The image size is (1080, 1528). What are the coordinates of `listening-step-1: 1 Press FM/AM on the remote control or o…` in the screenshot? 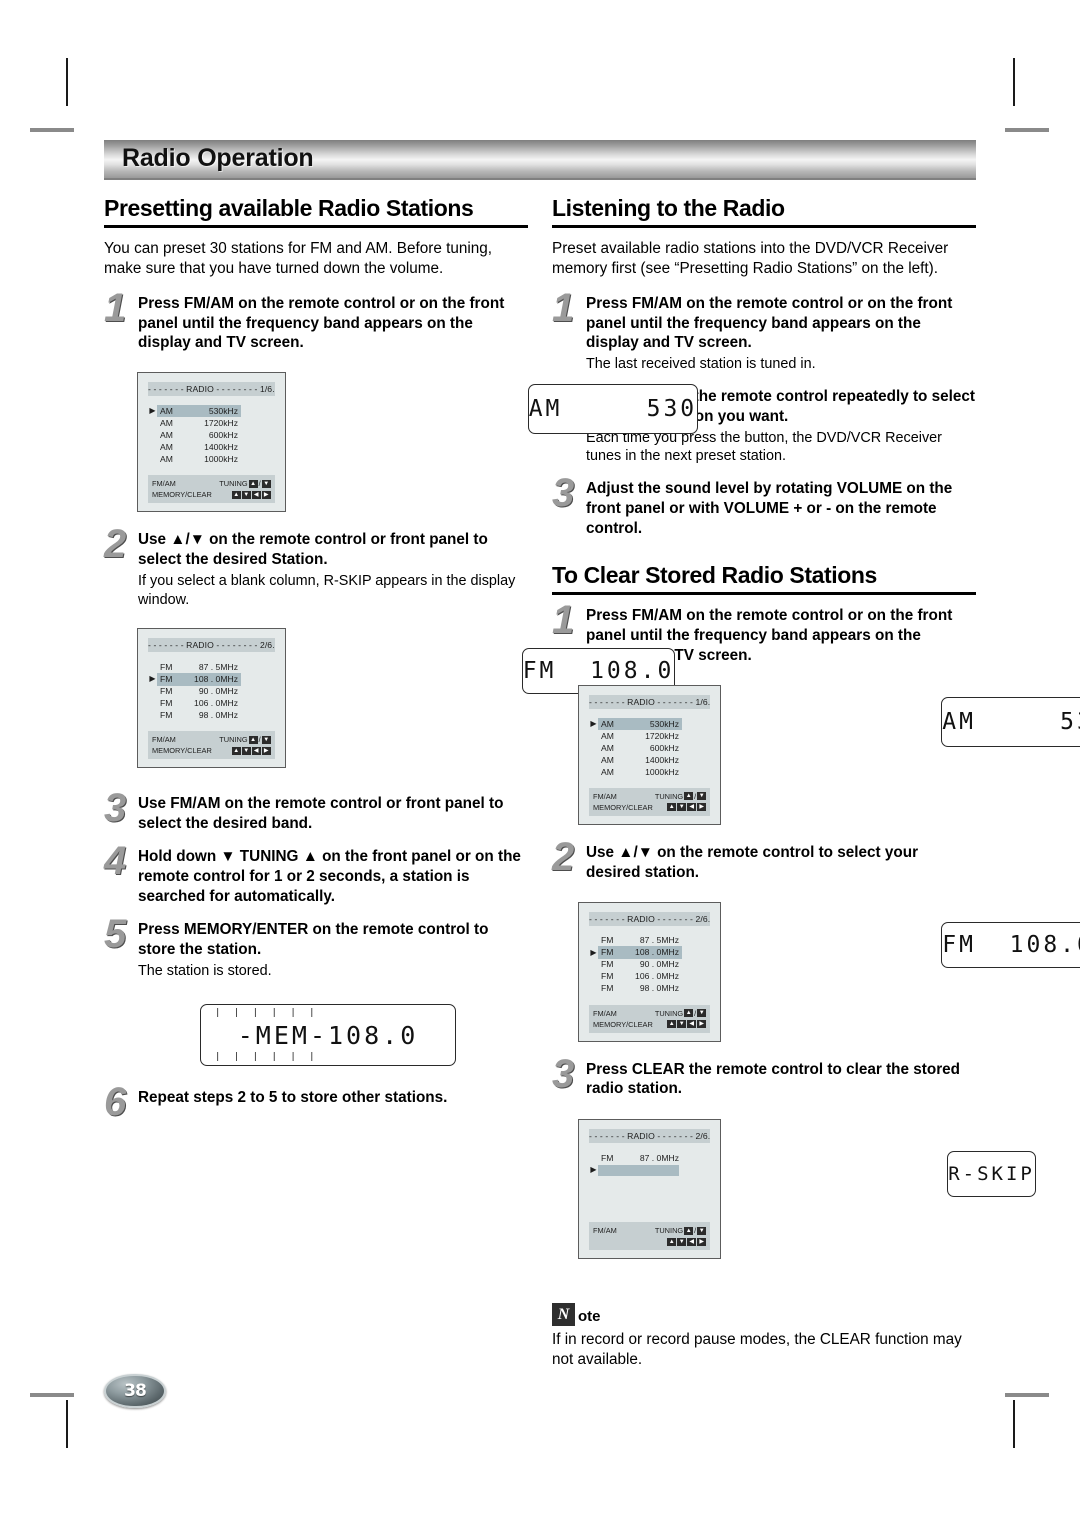 It's located at (764, 331).